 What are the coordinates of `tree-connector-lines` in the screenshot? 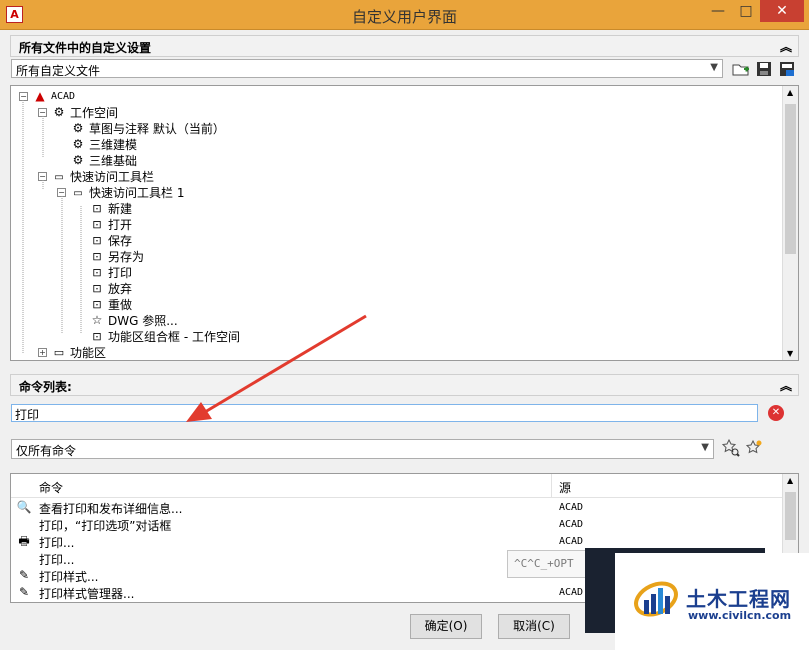 It's located at (52, 226).